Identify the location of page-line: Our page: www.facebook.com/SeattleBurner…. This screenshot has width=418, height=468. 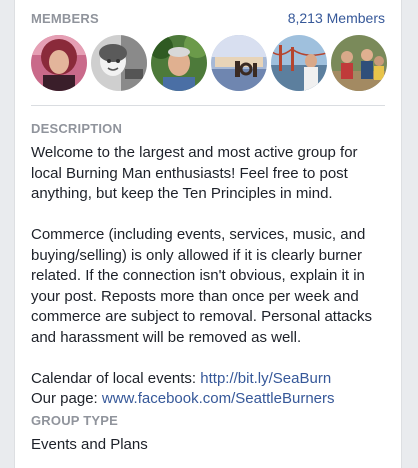
(209, 399).